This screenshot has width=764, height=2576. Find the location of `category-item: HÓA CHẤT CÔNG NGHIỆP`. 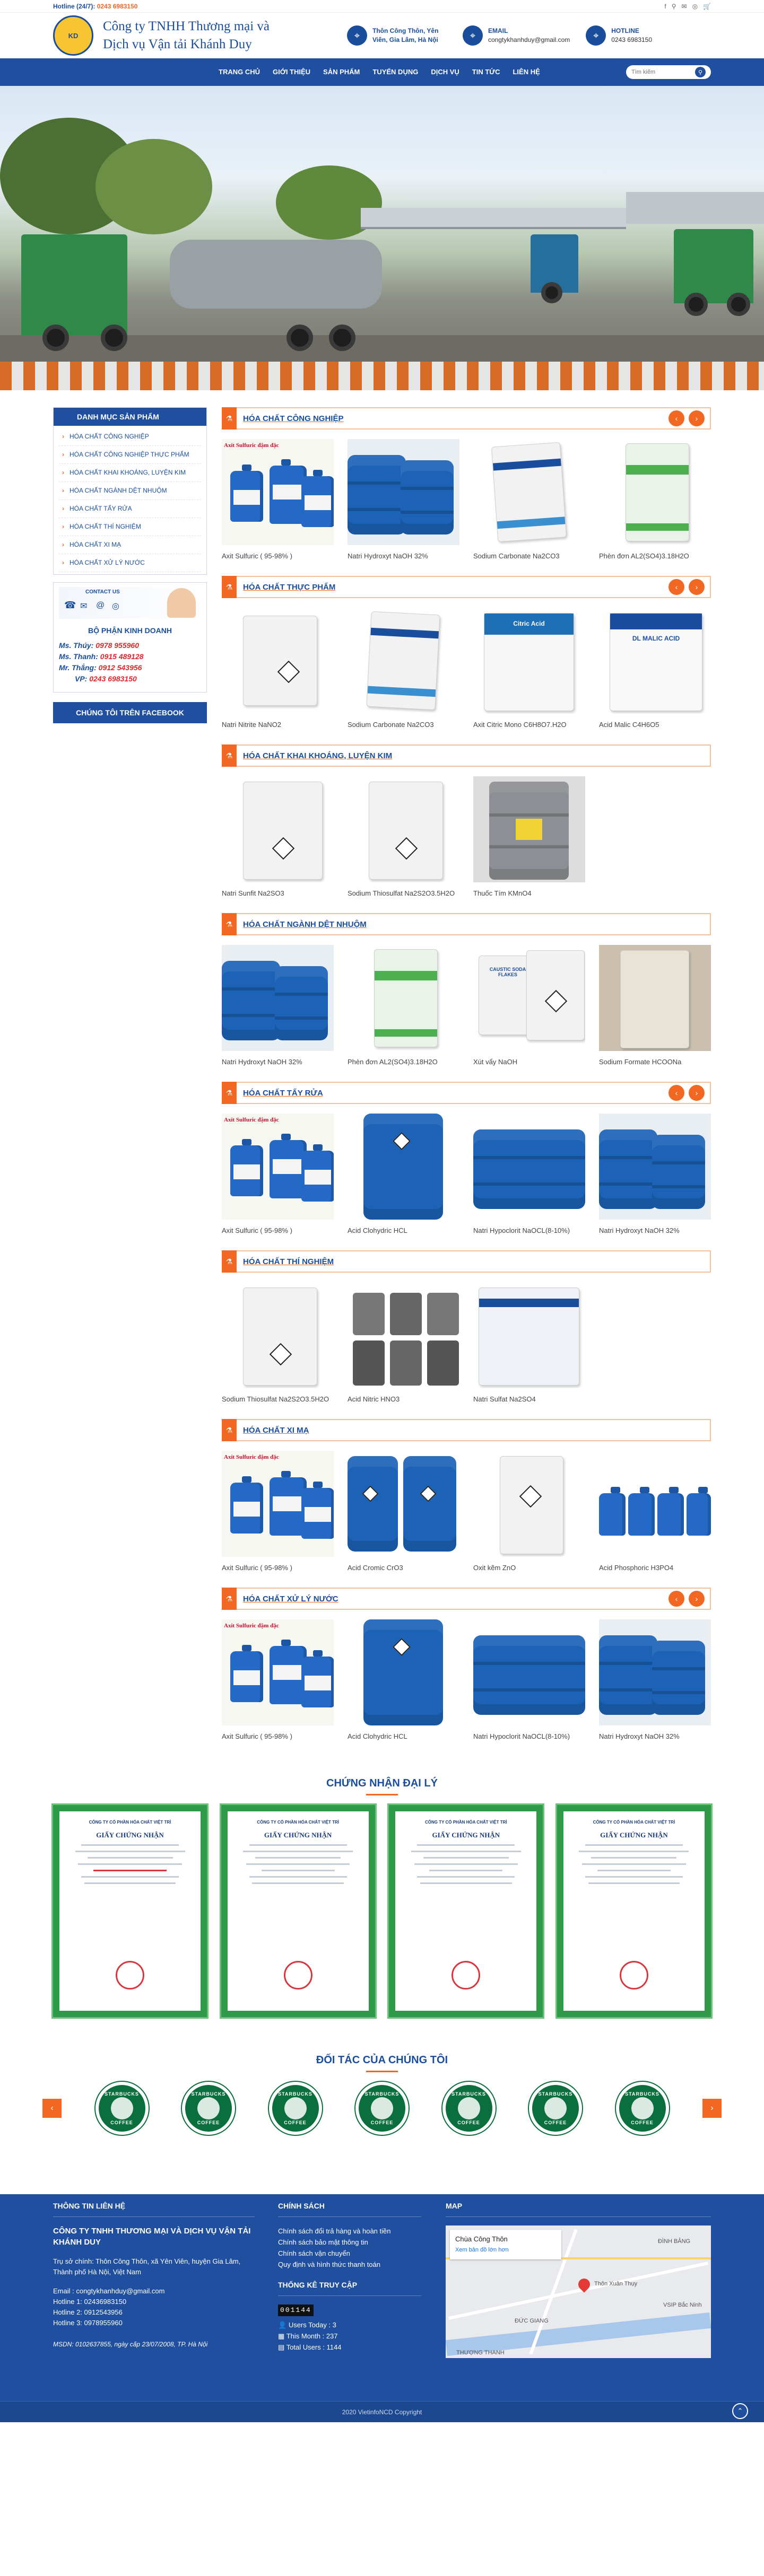

category-item: HÓA CHẤT CÔNG NGHIỆP is located at coordinates (130, 437).